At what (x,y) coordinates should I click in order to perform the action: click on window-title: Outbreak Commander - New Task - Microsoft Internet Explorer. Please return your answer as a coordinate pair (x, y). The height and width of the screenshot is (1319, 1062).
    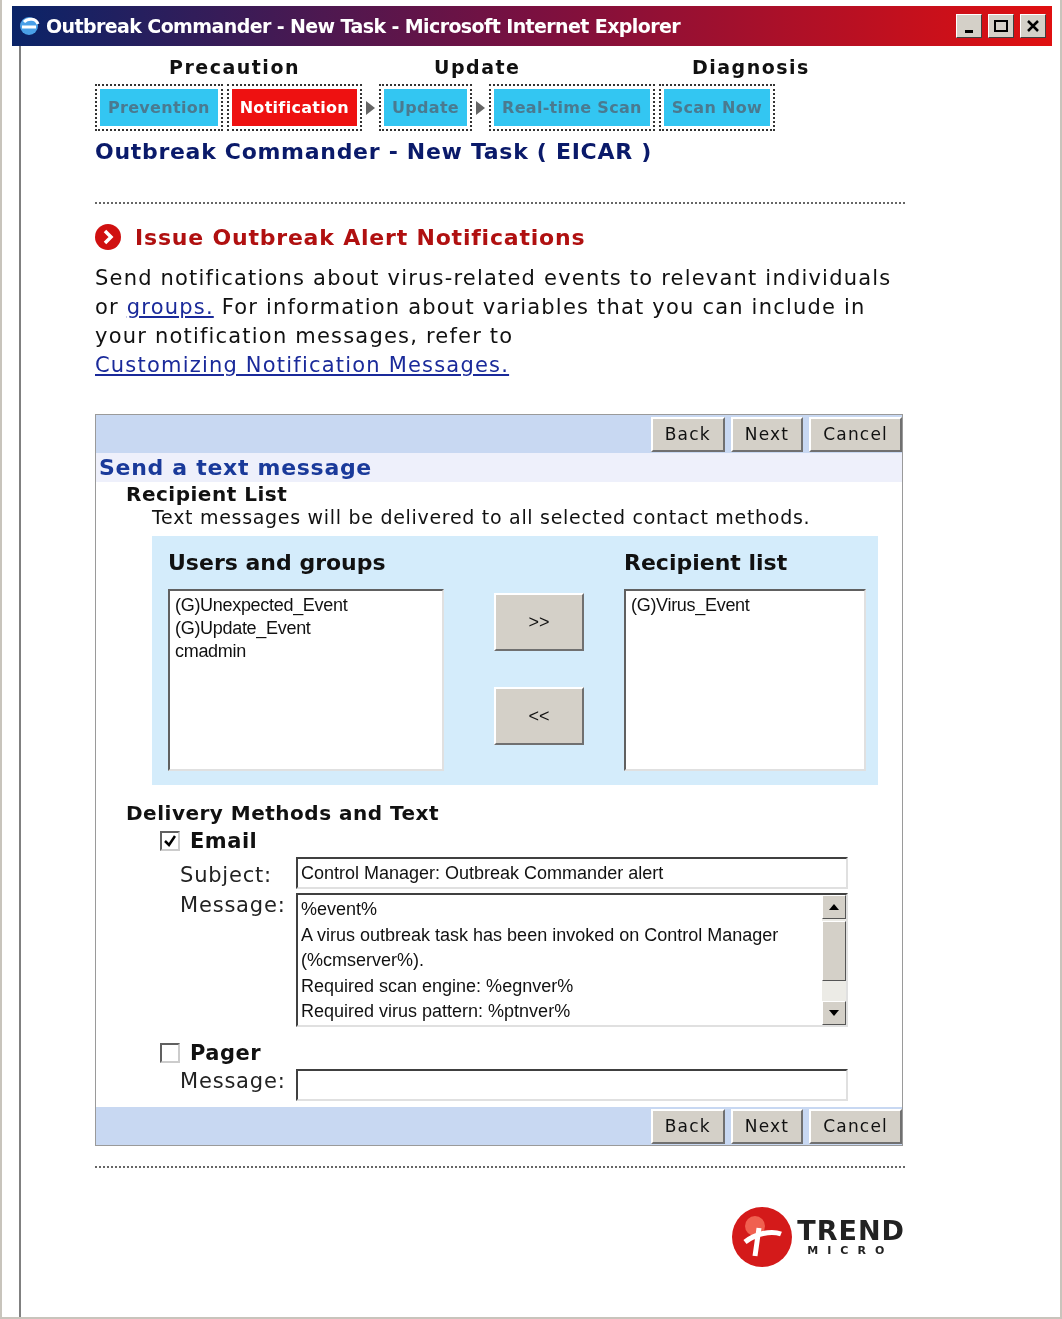
    Looking at the image, I should click on (364, 26).